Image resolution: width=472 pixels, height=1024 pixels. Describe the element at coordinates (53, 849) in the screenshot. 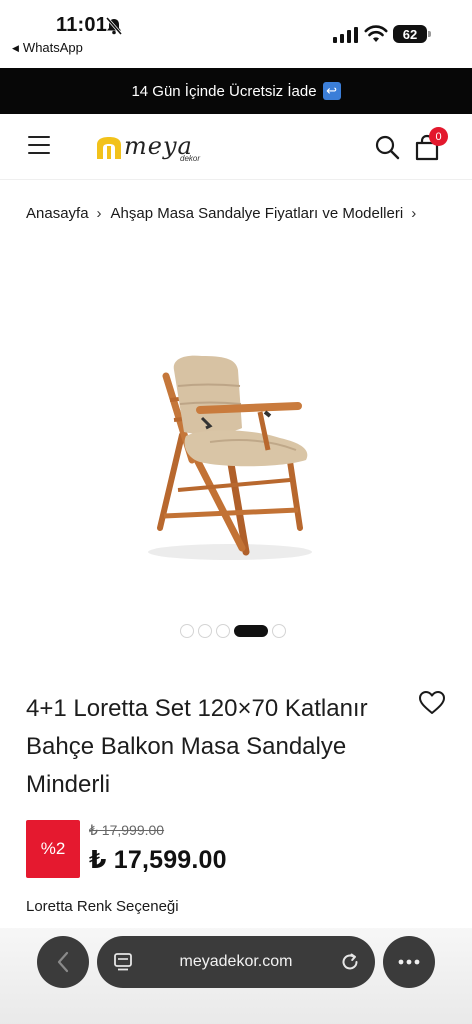

I see `discount-badge: %2` at that location.